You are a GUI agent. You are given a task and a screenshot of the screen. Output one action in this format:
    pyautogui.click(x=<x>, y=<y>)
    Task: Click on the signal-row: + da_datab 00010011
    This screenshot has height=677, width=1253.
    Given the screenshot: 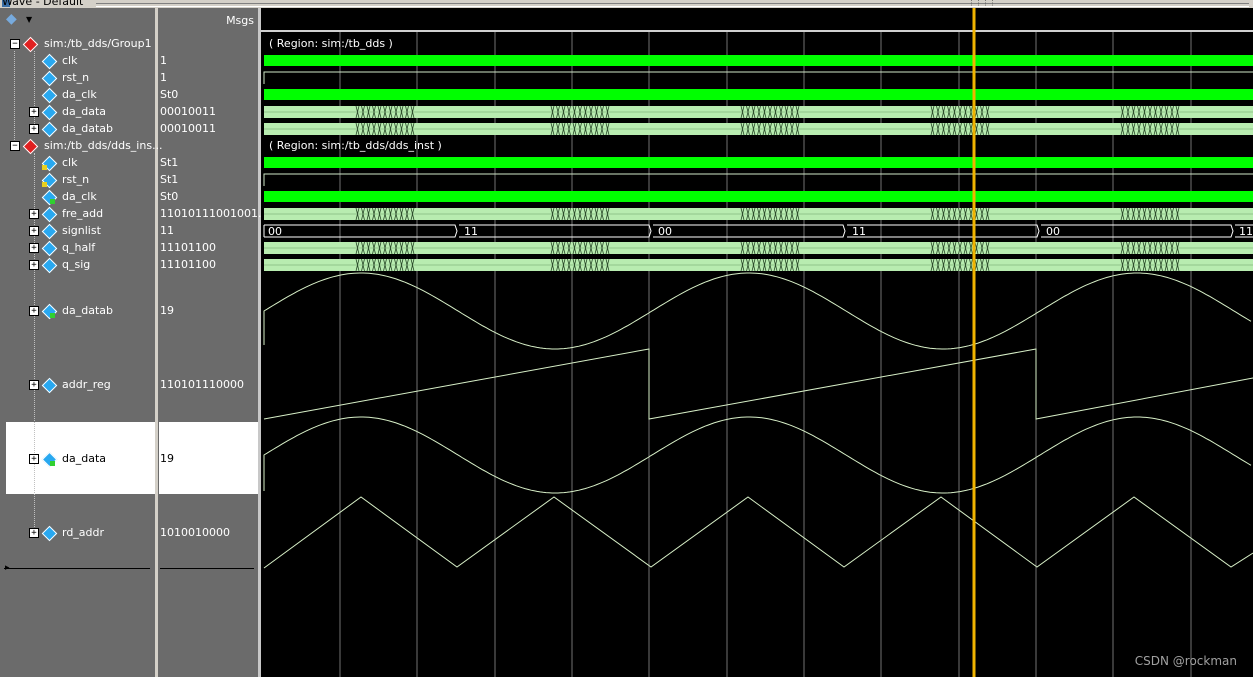 What is the action you would take?
    pyautogui.click(x=129, y=129)
    